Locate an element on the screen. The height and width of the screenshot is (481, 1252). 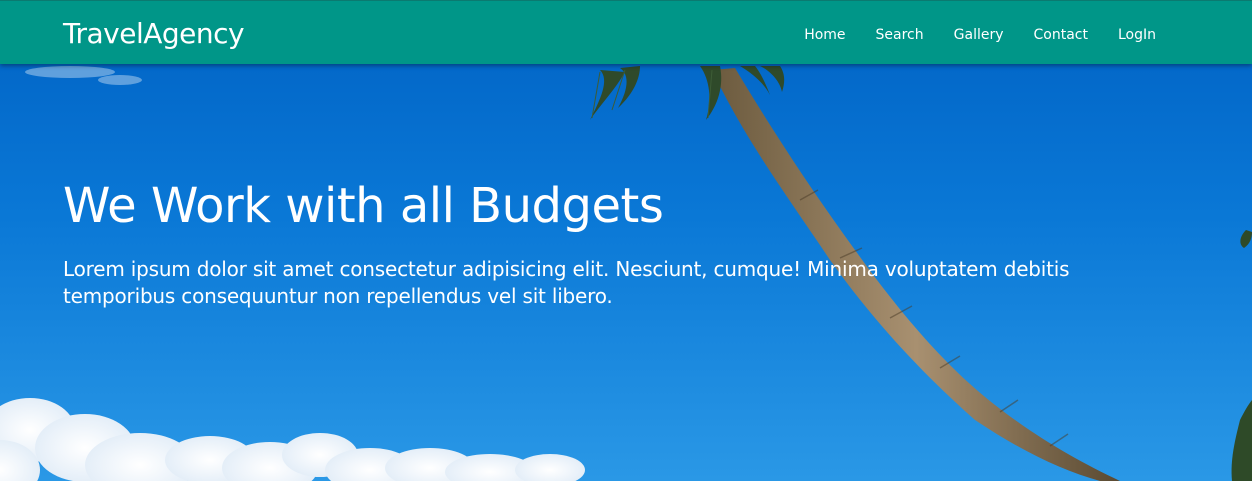
brand-logo-link: TravelAgency is located at coordinates (154, 34).